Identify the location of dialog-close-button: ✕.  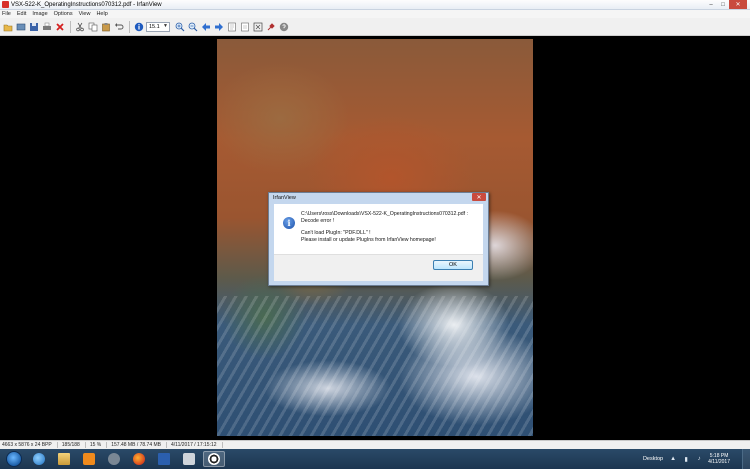
(479, 197).